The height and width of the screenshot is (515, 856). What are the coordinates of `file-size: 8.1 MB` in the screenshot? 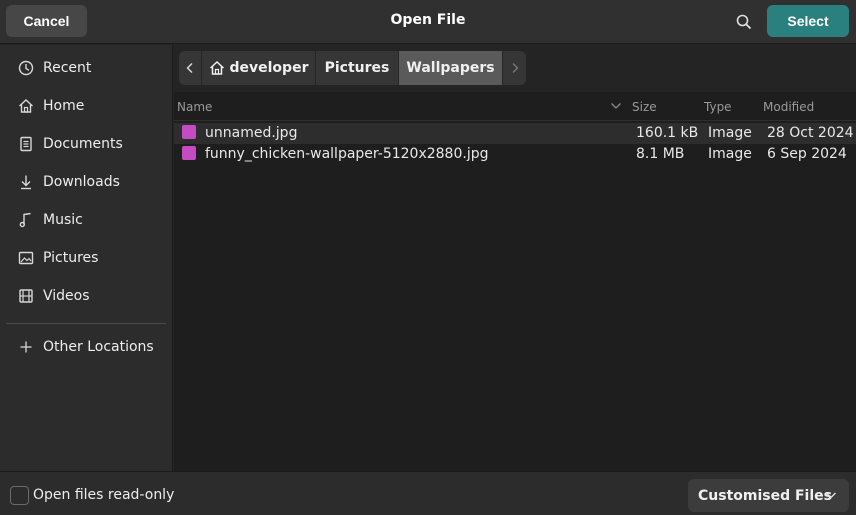 It's located at (660, 154).